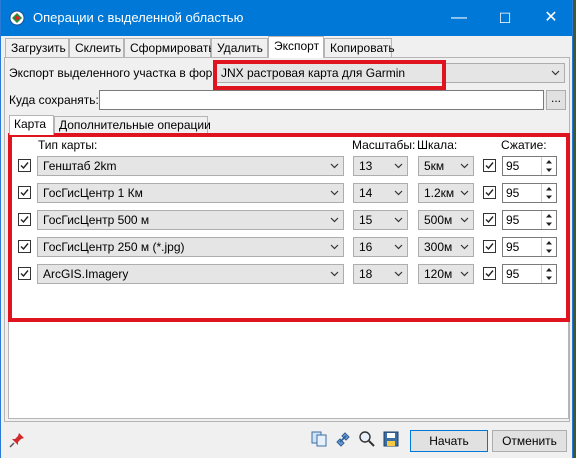  I want to click on minimize-button: —, so click(459, 18).